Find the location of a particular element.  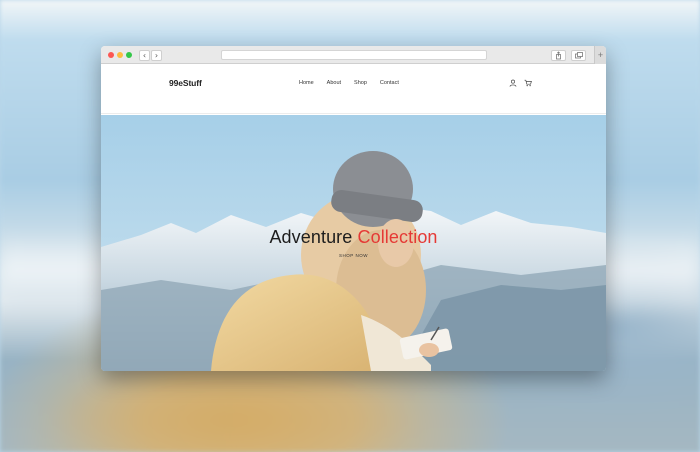

hero-title: Adventure Collection is located at coordinates (353, 237).